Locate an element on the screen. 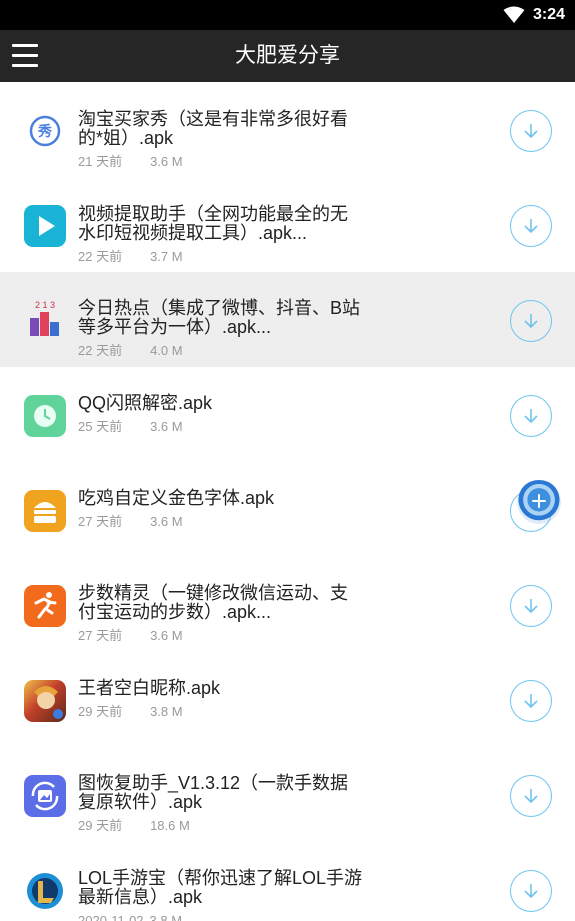  file-age: 25 天前 is located at coordinates (100, 426).